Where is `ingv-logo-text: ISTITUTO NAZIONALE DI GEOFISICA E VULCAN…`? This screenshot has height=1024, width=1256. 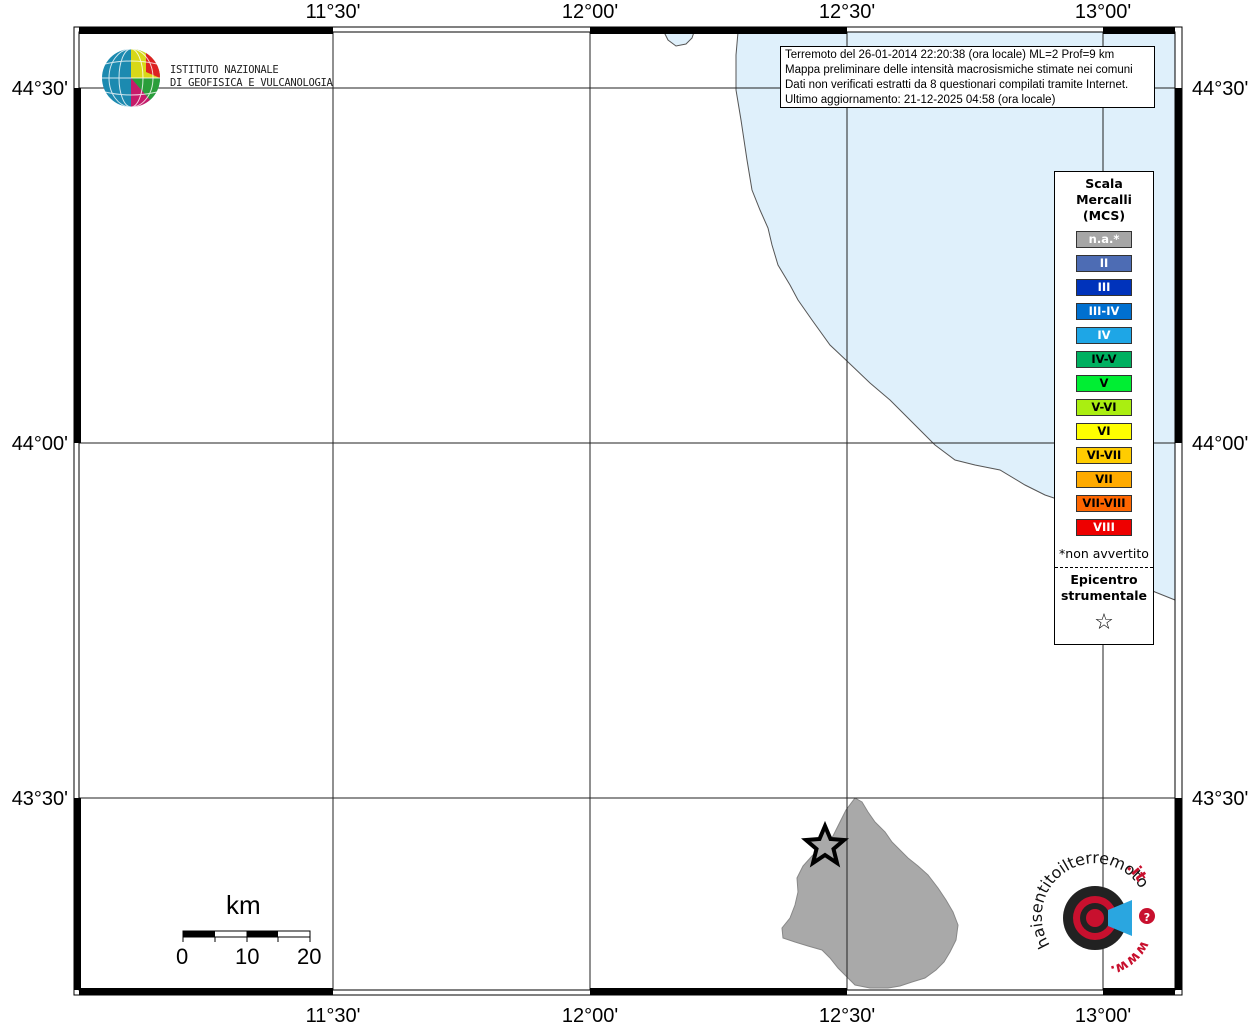
ingv-logo-text: ISTITUTO NAZIONALE DI GEOFISICA E VULCAN… is located at coordinates (251, 77).